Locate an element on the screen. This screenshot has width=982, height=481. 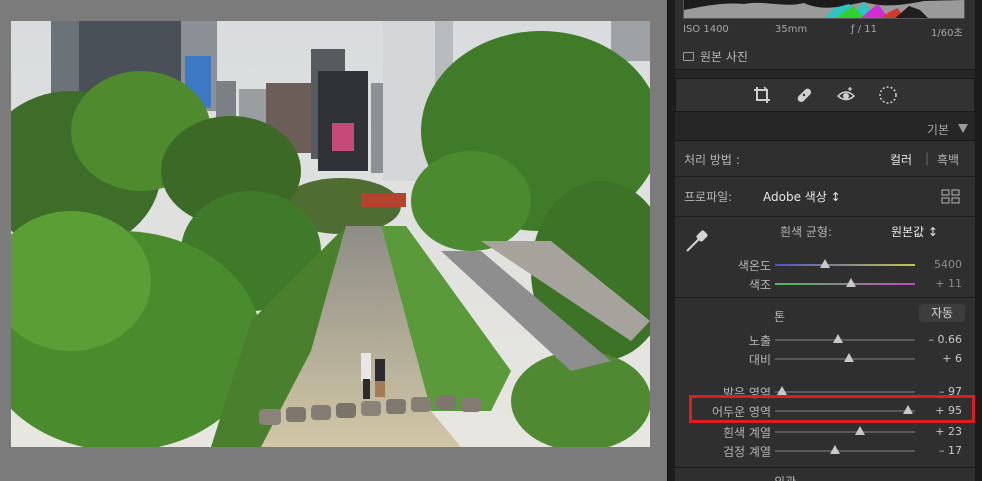
highlights-track is located at coordinates (845, 392).